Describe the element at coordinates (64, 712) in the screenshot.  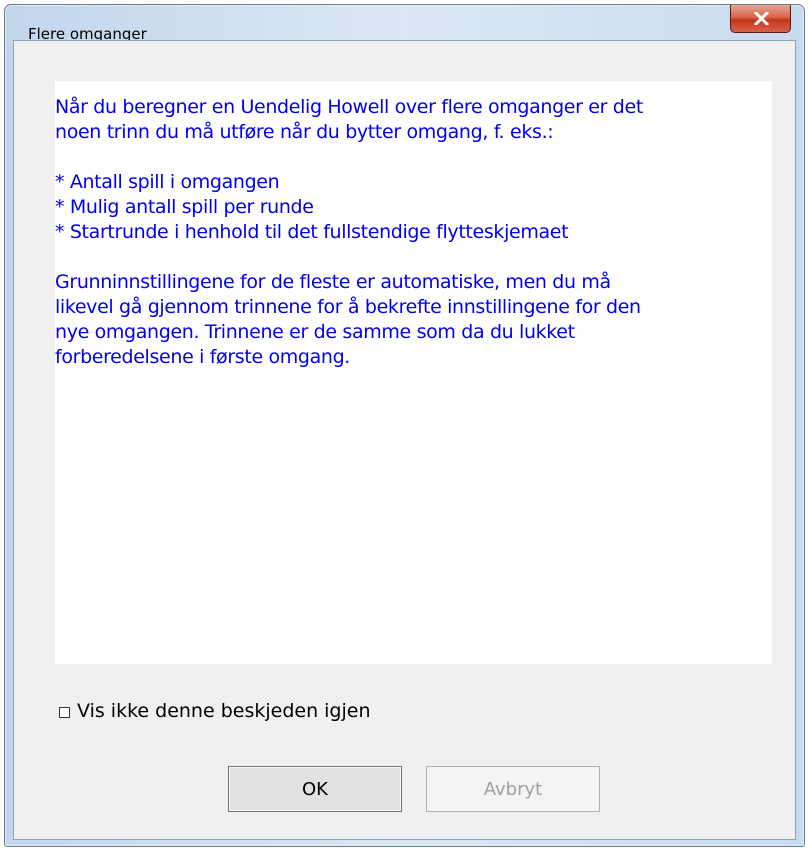
I see `dont-show-again-checkbox` at that location.